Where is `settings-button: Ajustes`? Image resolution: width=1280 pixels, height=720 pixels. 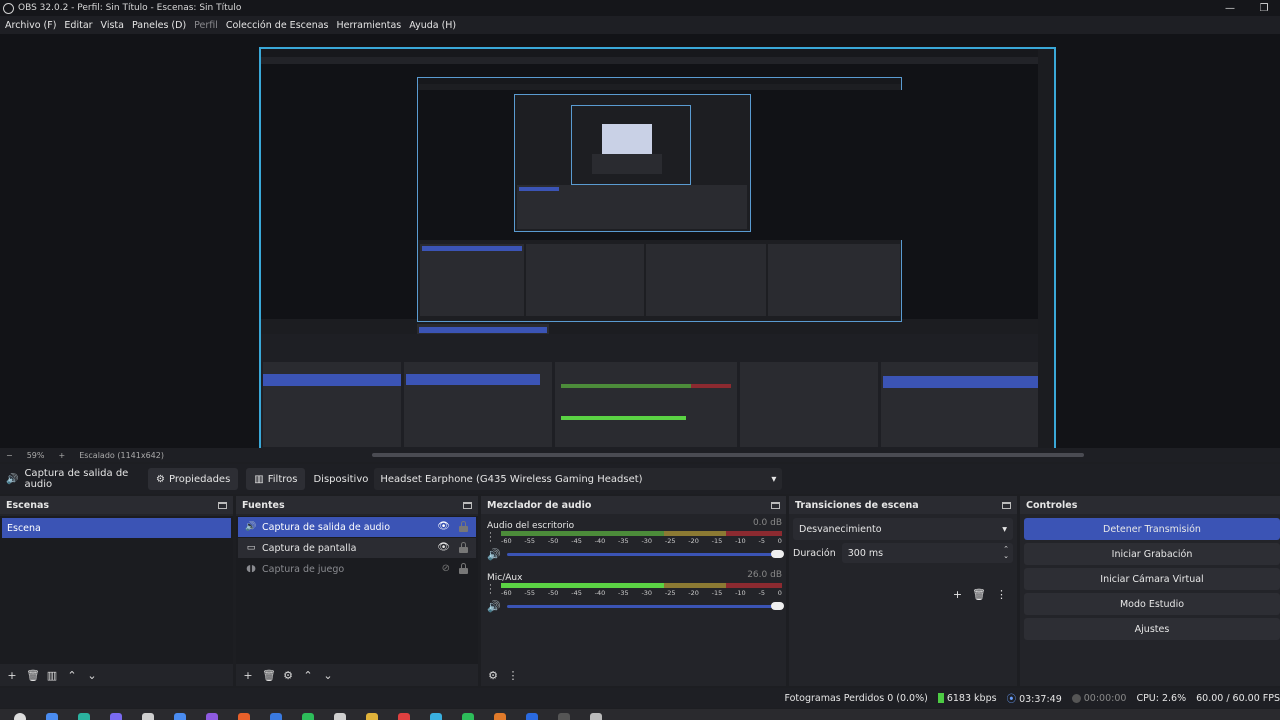 settings-button: Ajustes is located at coordinates (1152, 629).